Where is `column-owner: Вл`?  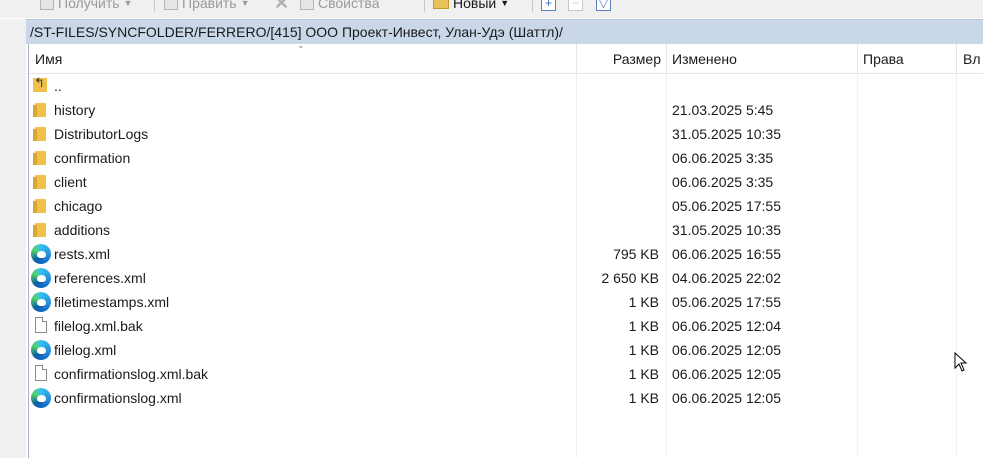 column-owner: Вл is located at coordinates (972, 58).